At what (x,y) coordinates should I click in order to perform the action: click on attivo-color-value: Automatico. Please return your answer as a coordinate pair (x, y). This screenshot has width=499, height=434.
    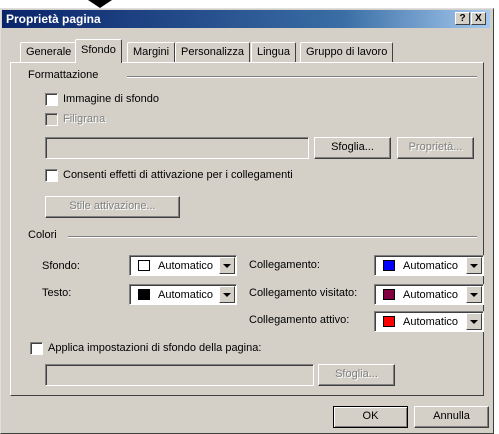
    Looking at the image, I should click on (431, 322).